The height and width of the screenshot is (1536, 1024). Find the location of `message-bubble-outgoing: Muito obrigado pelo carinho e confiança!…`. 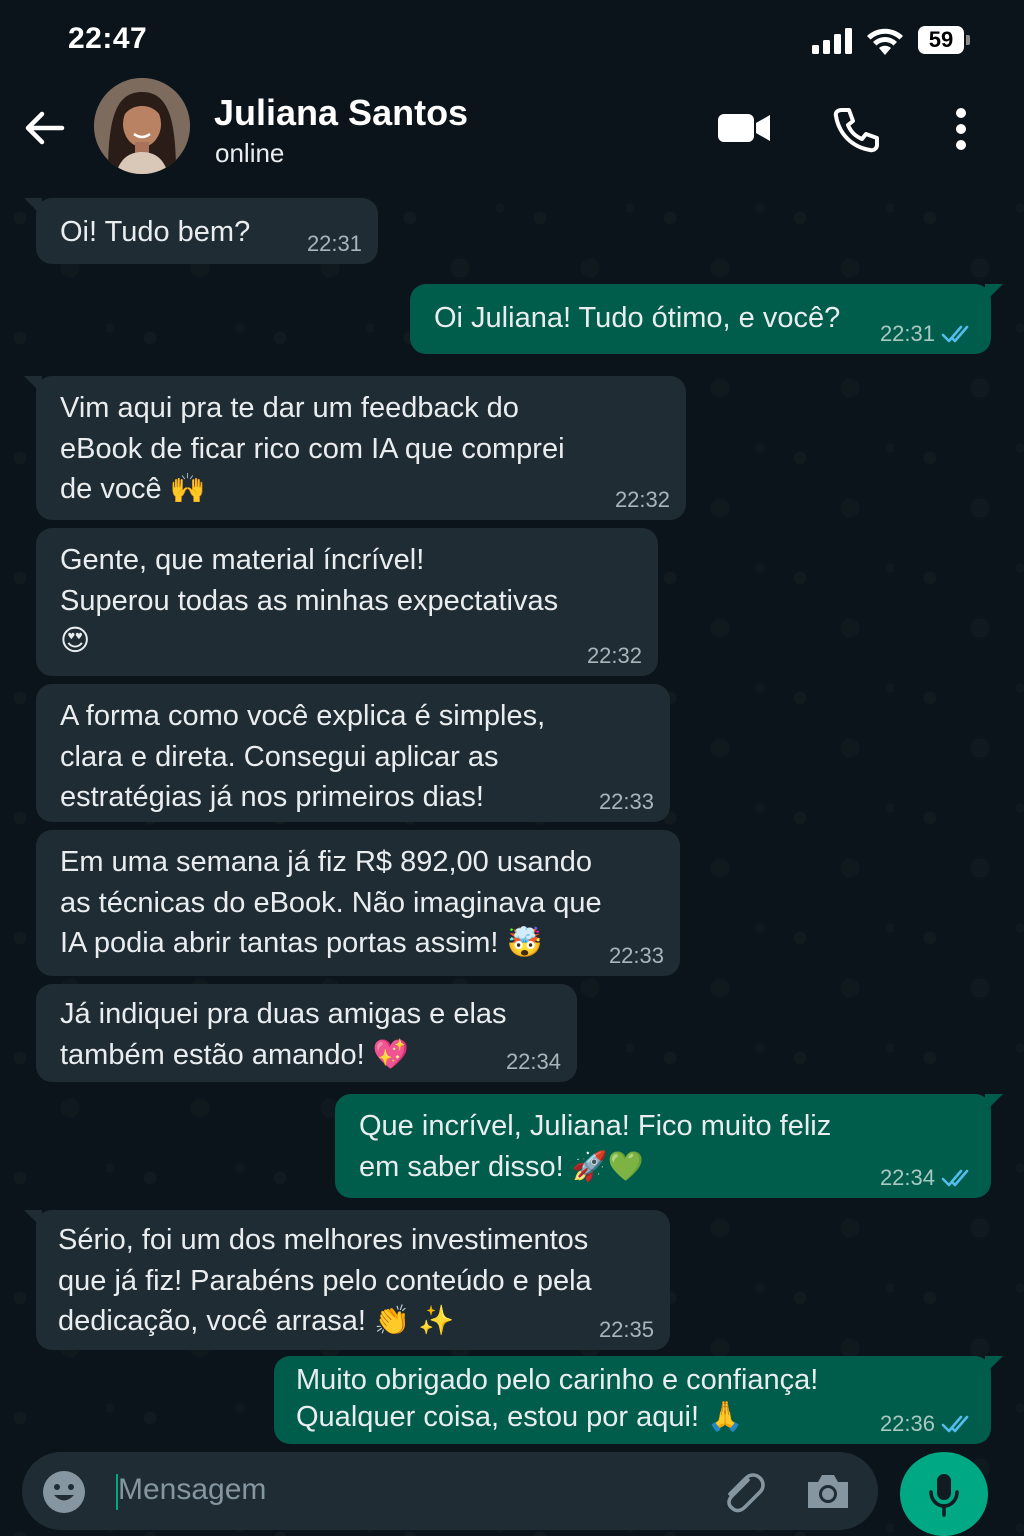

message-bubble-outgoing: Muito obrigado pelo carinho e confiança!… is located at coordinates (638, 1400).